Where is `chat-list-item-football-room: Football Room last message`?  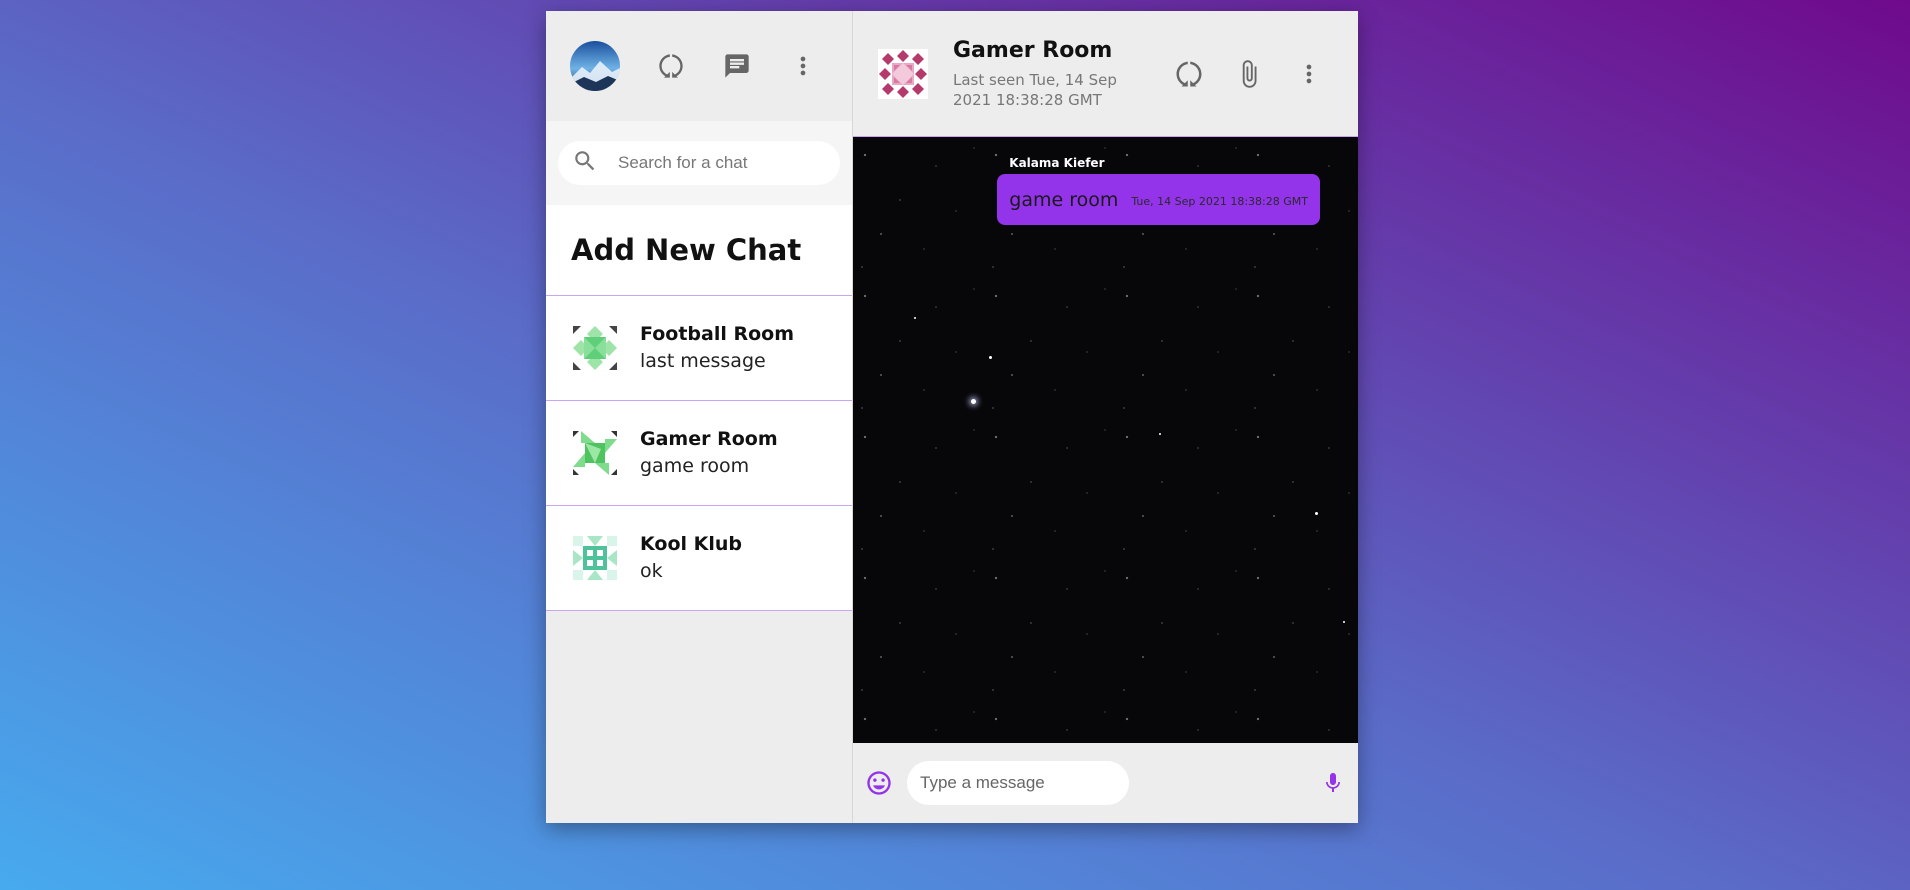
chat-list-item-football-room: Football Room last message is located at coordinates (699, 348).